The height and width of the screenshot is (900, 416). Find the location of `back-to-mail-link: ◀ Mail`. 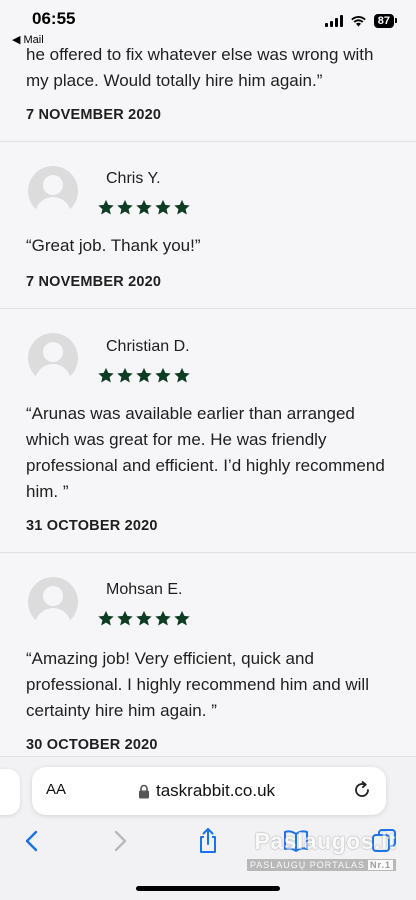

back-to-mail-link: ◀ Mail is located at coordinates (28, 39).